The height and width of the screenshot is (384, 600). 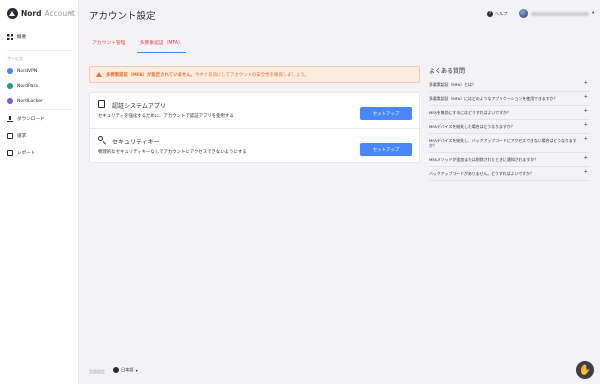 What do you see at coordinates (560, 13) in the screenshot?
I see `account-email-blurred` at bounding box center [560, 13].